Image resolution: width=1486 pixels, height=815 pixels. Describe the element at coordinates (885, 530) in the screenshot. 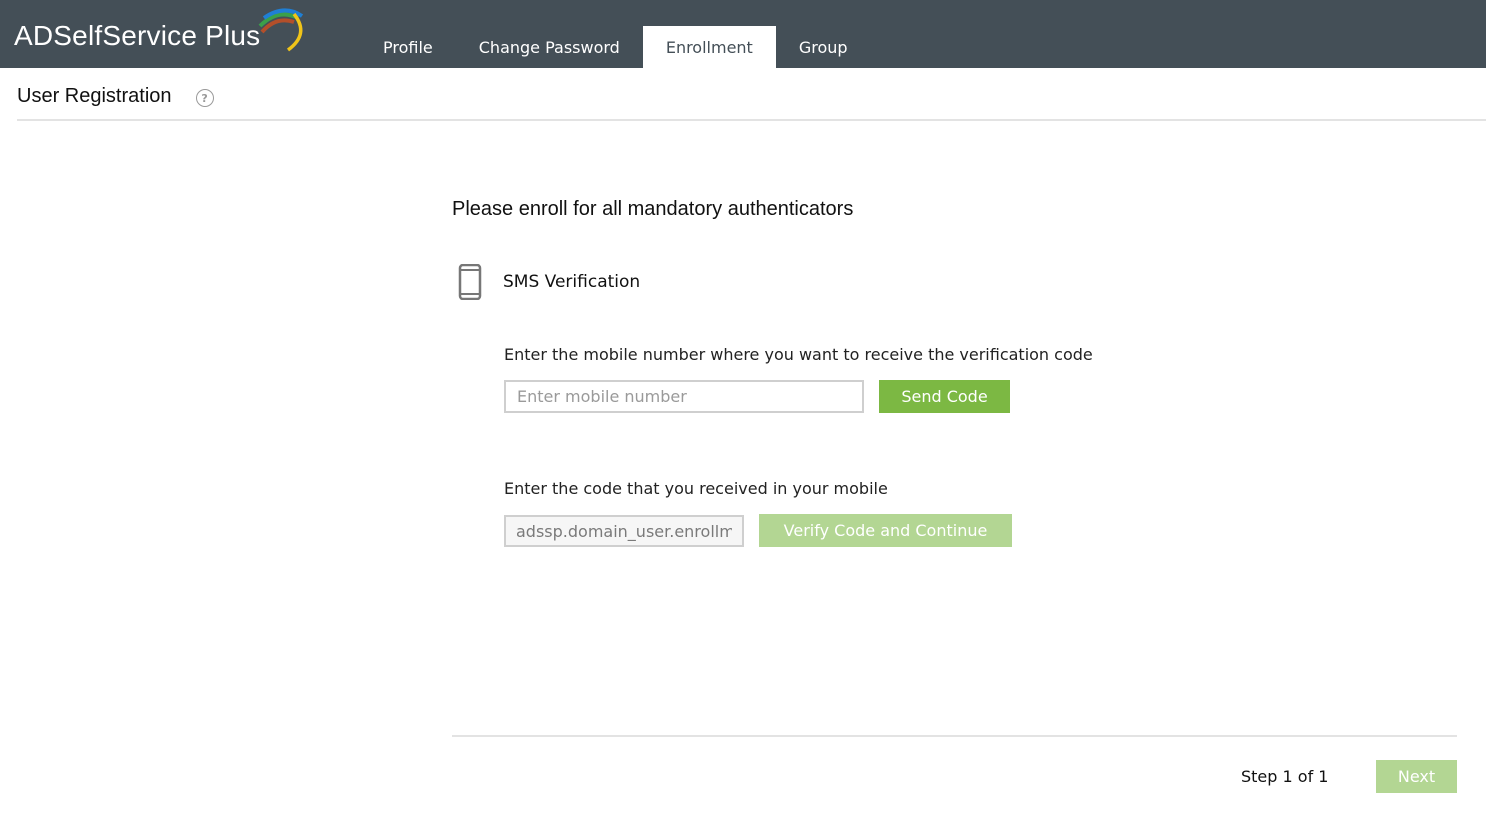

I see `verify-code-button: Verify Code and Continue` at that location.